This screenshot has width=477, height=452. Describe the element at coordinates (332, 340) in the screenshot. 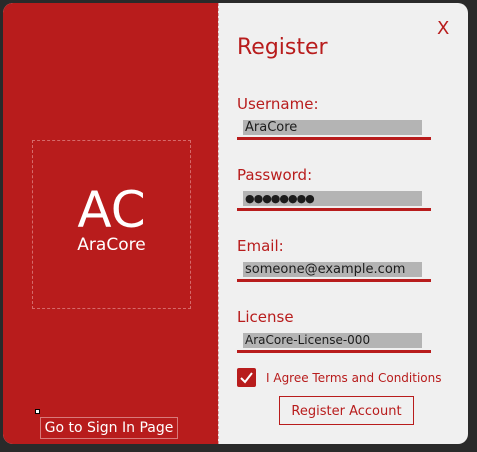

I see `license-field: AraCore-License-000` at that location.